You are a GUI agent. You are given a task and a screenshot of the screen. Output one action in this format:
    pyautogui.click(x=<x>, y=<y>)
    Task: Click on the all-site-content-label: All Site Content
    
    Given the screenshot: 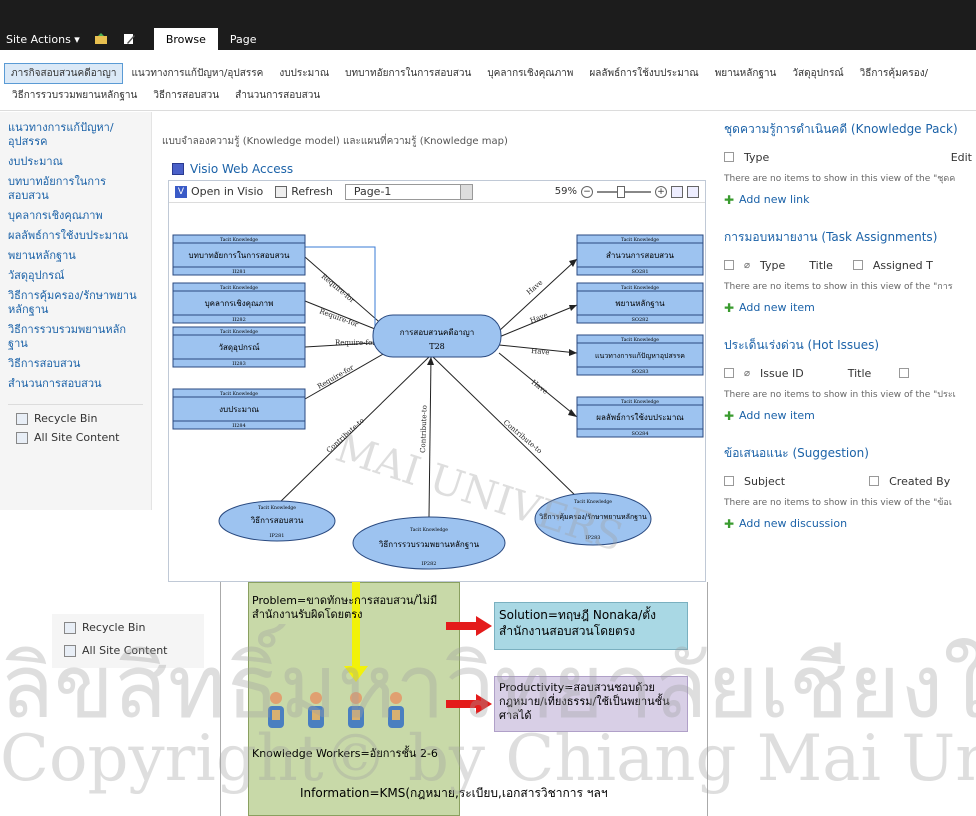 What is the action you would take?
    pyautogui.click(x=77, y=437)
    